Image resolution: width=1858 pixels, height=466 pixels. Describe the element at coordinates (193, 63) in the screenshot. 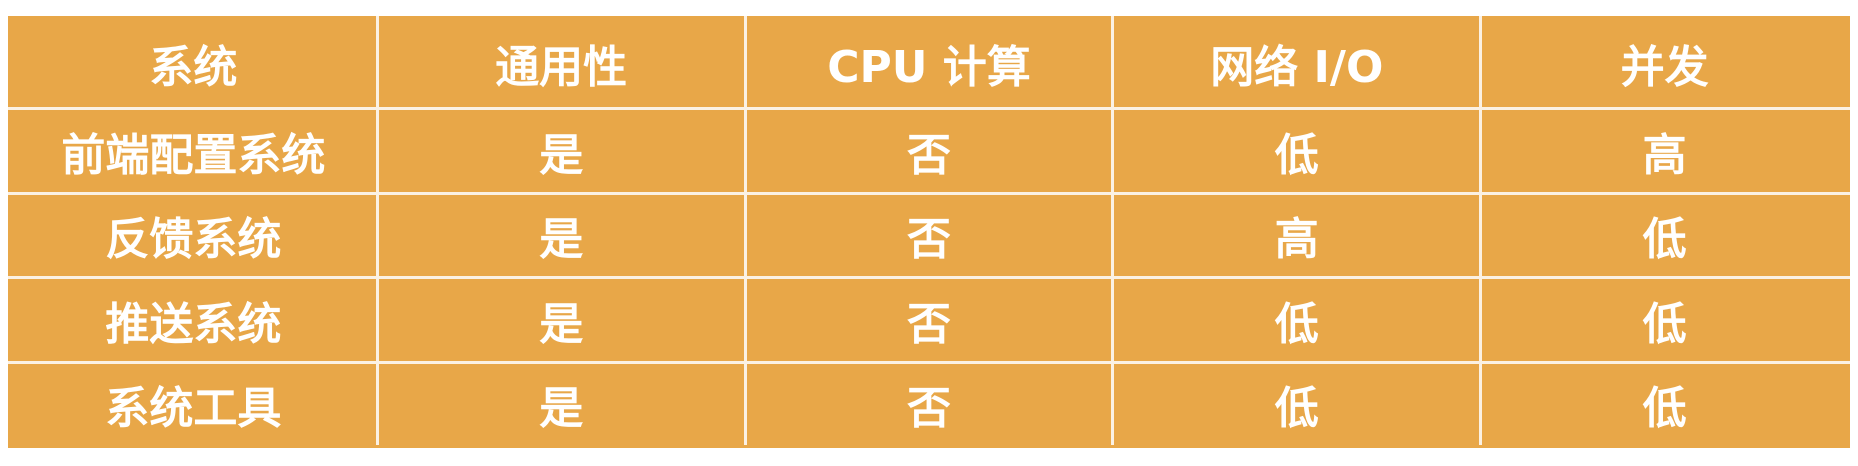

I see `header-system: 系统` at that location.